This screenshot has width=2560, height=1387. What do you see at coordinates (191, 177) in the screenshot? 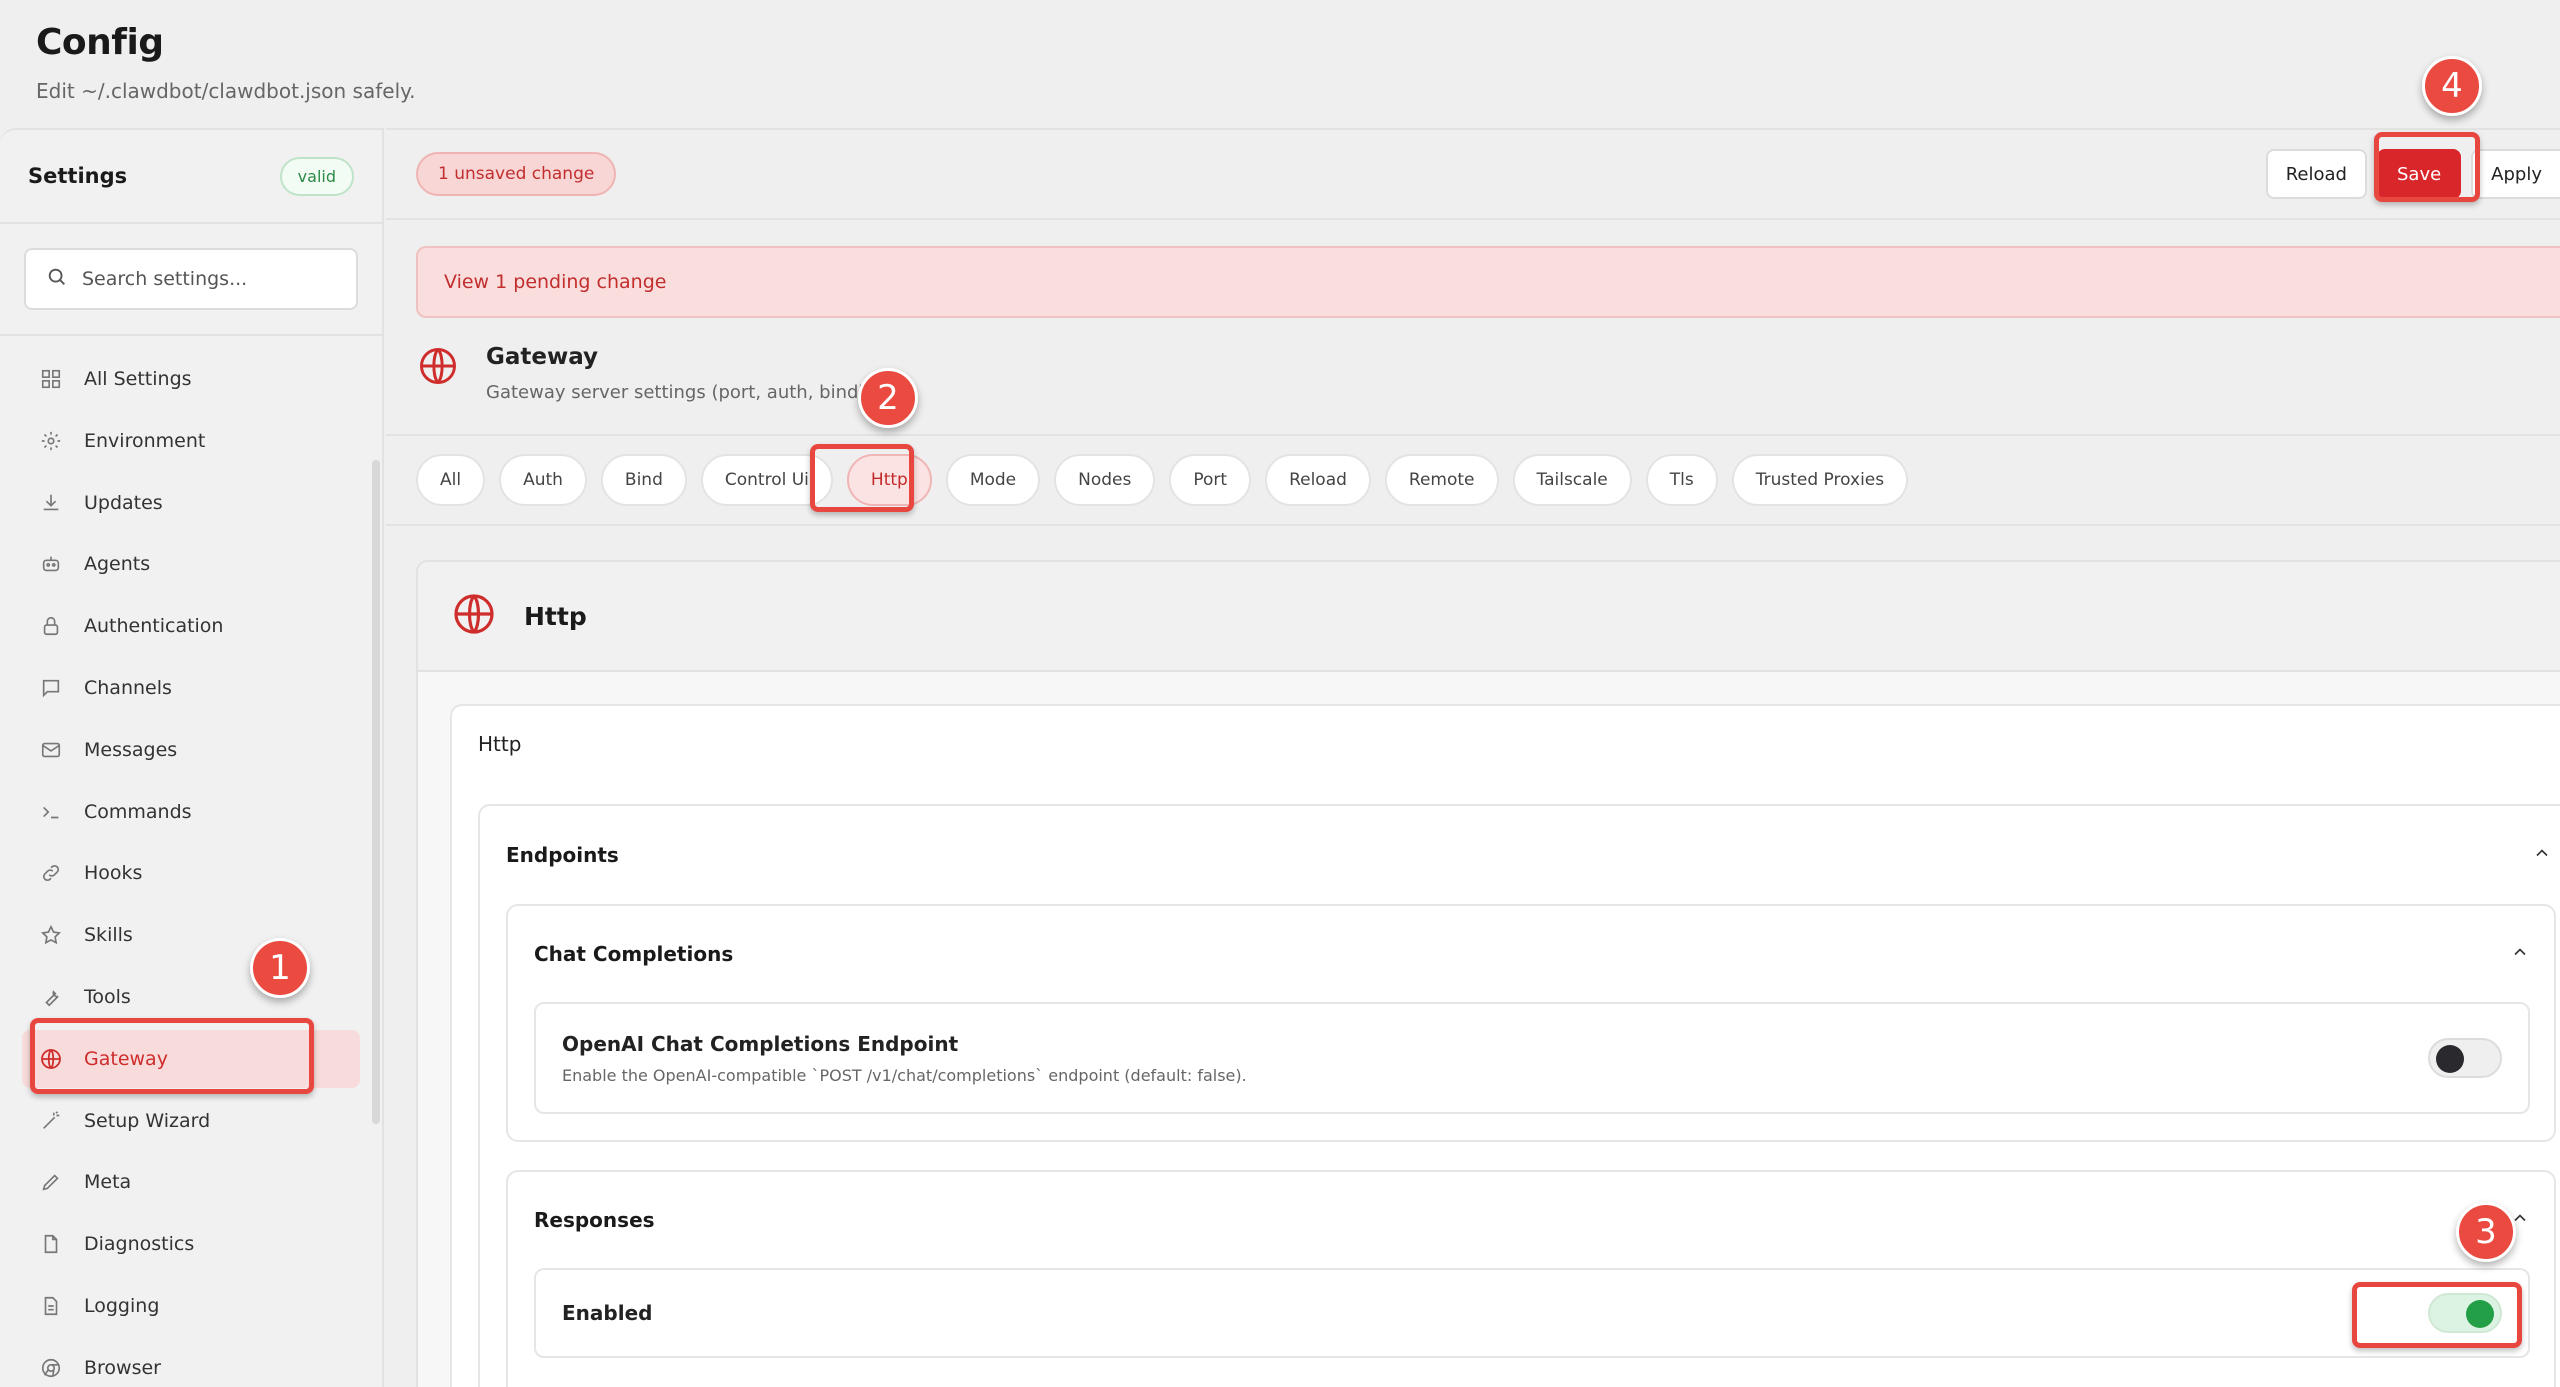
I see `sidebar-header: Settings valid` at bounding box center [191, 177].